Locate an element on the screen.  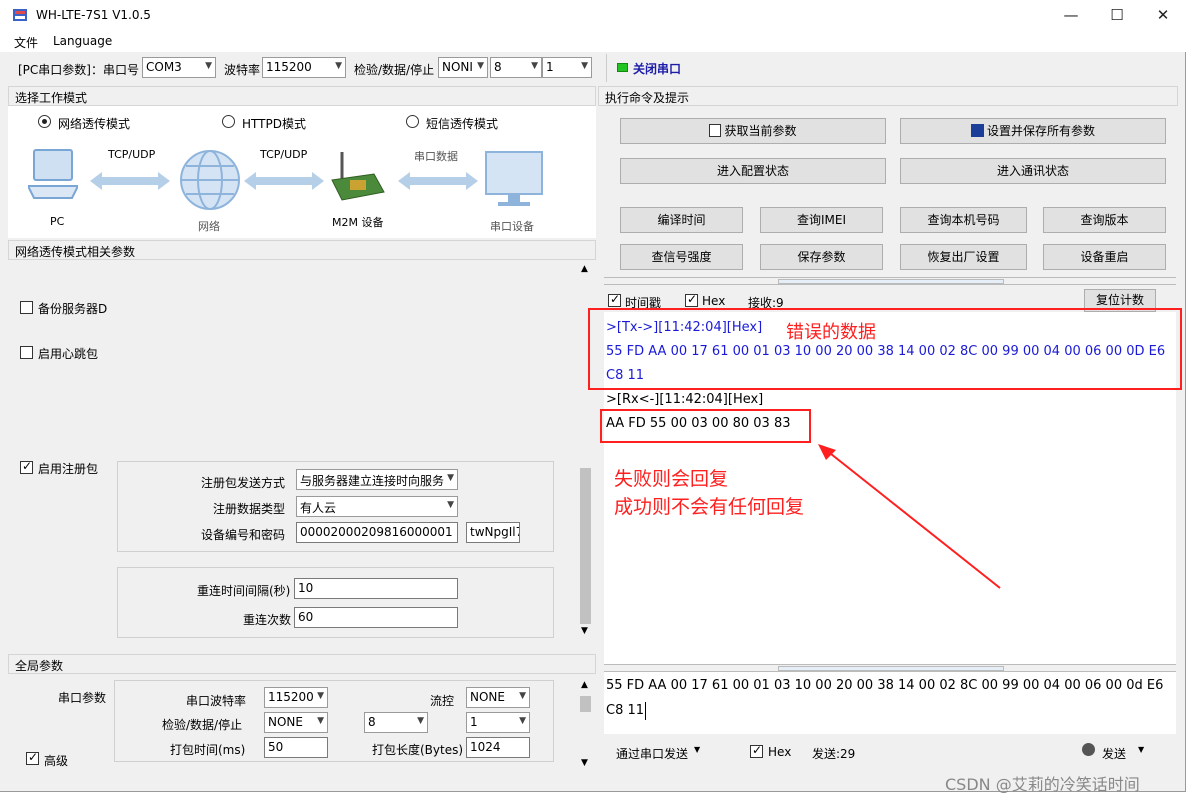
timestamp-checkbox is located at coordinates (614, 299).